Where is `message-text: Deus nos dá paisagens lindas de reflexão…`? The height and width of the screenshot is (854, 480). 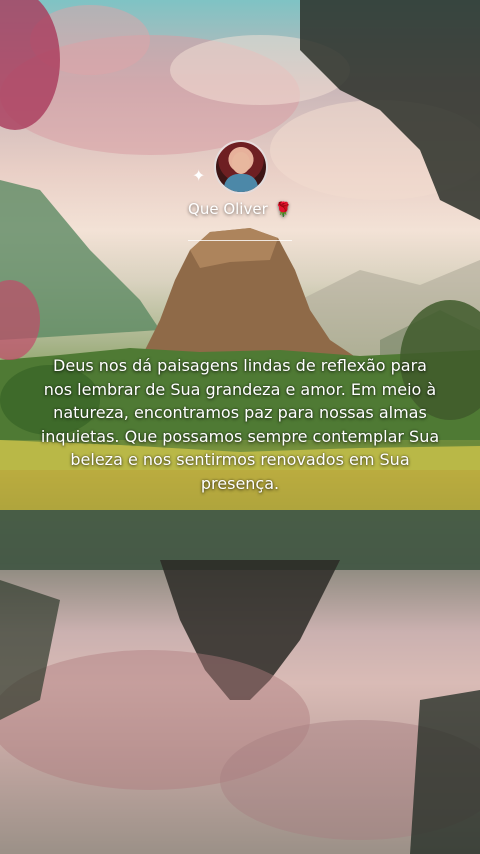 message-text: Deus nos dá paisagens lindas de reflexão… is located at coordinates (240, 424).